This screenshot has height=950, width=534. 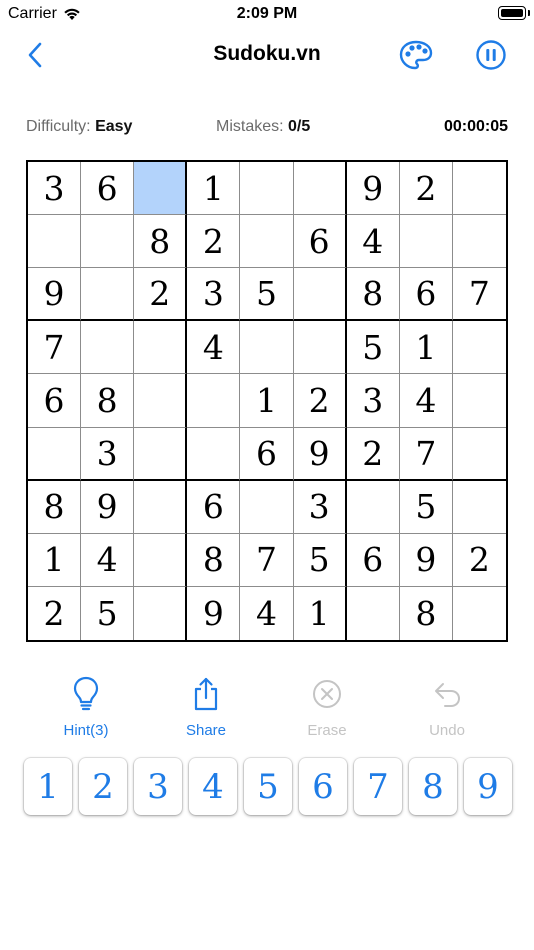 I want to click on number-key-9: 9, so click(x=488, y=786).